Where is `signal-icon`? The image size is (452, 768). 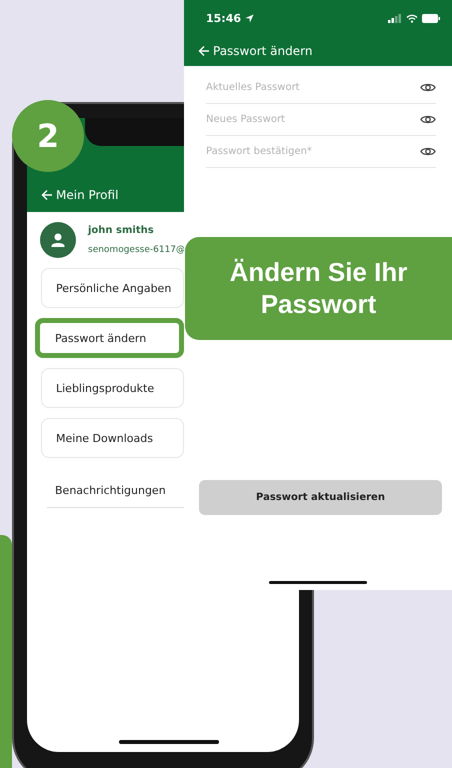
signal-icon is located at coordinates (395, 18).